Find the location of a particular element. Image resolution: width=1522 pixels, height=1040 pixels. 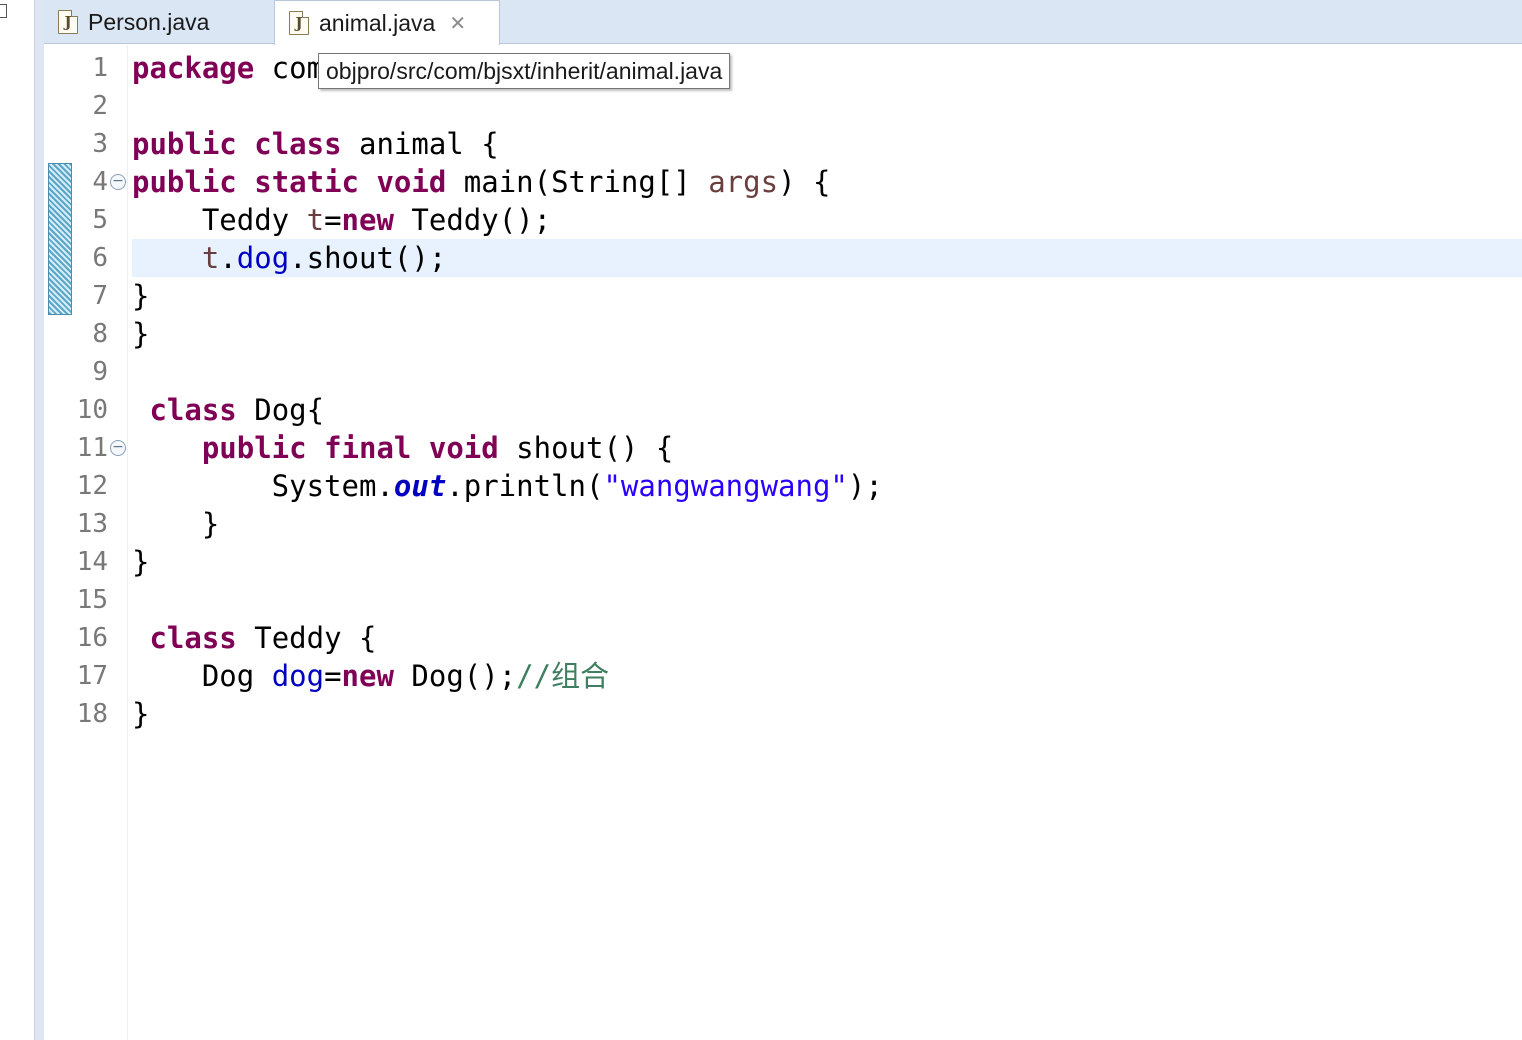

code-token: //组合 is located at coordinates (563, 676).